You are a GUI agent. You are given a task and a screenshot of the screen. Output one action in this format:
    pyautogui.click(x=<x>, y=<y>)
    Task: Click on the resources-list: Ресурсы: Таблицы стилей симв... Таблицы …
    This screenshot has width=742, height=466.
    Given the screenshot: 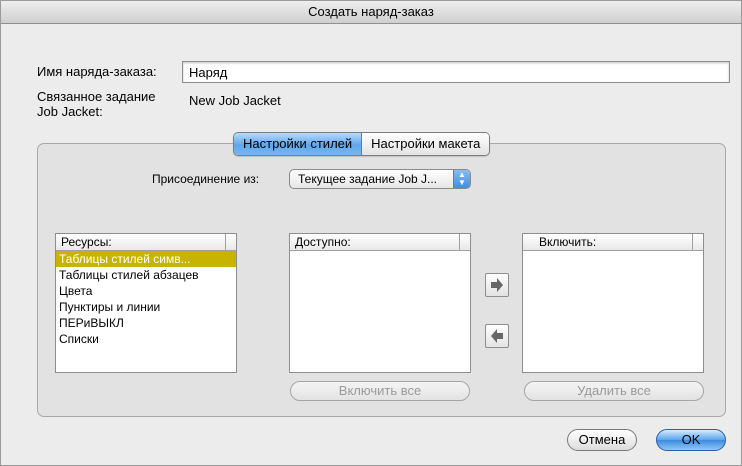 What is the action you would take?
    pyautogui.click(x=146, y=303)
    